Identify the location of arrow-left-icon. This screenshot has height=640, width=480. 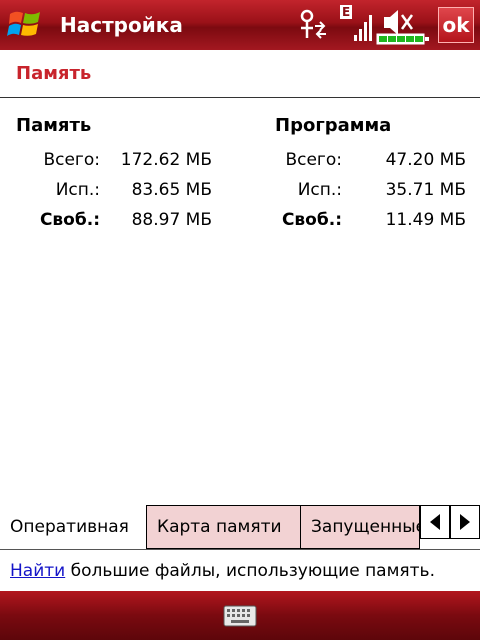
(435, 522).